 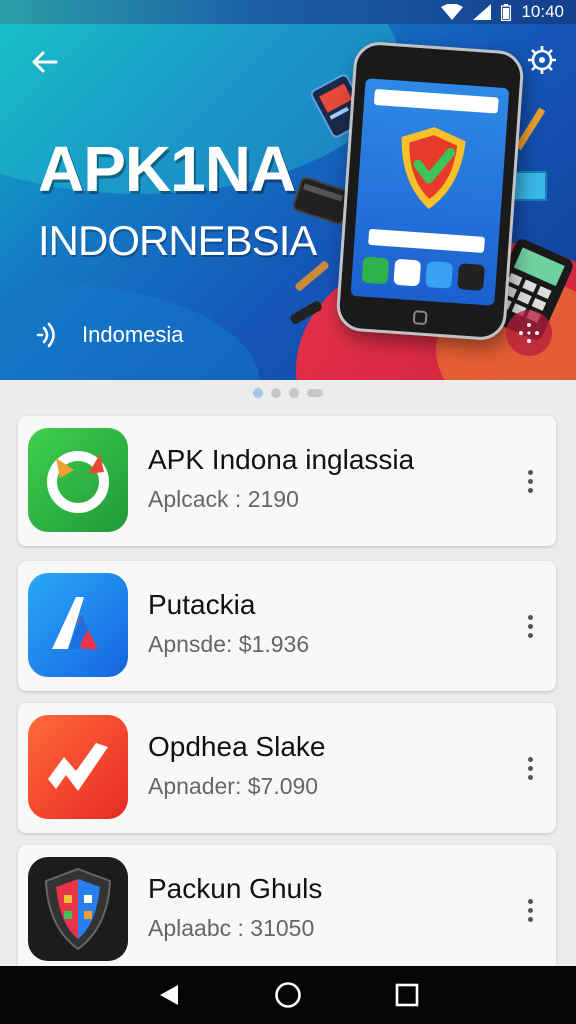 I want to click on hero-title: APK1NA, so click(x=167, y=169).